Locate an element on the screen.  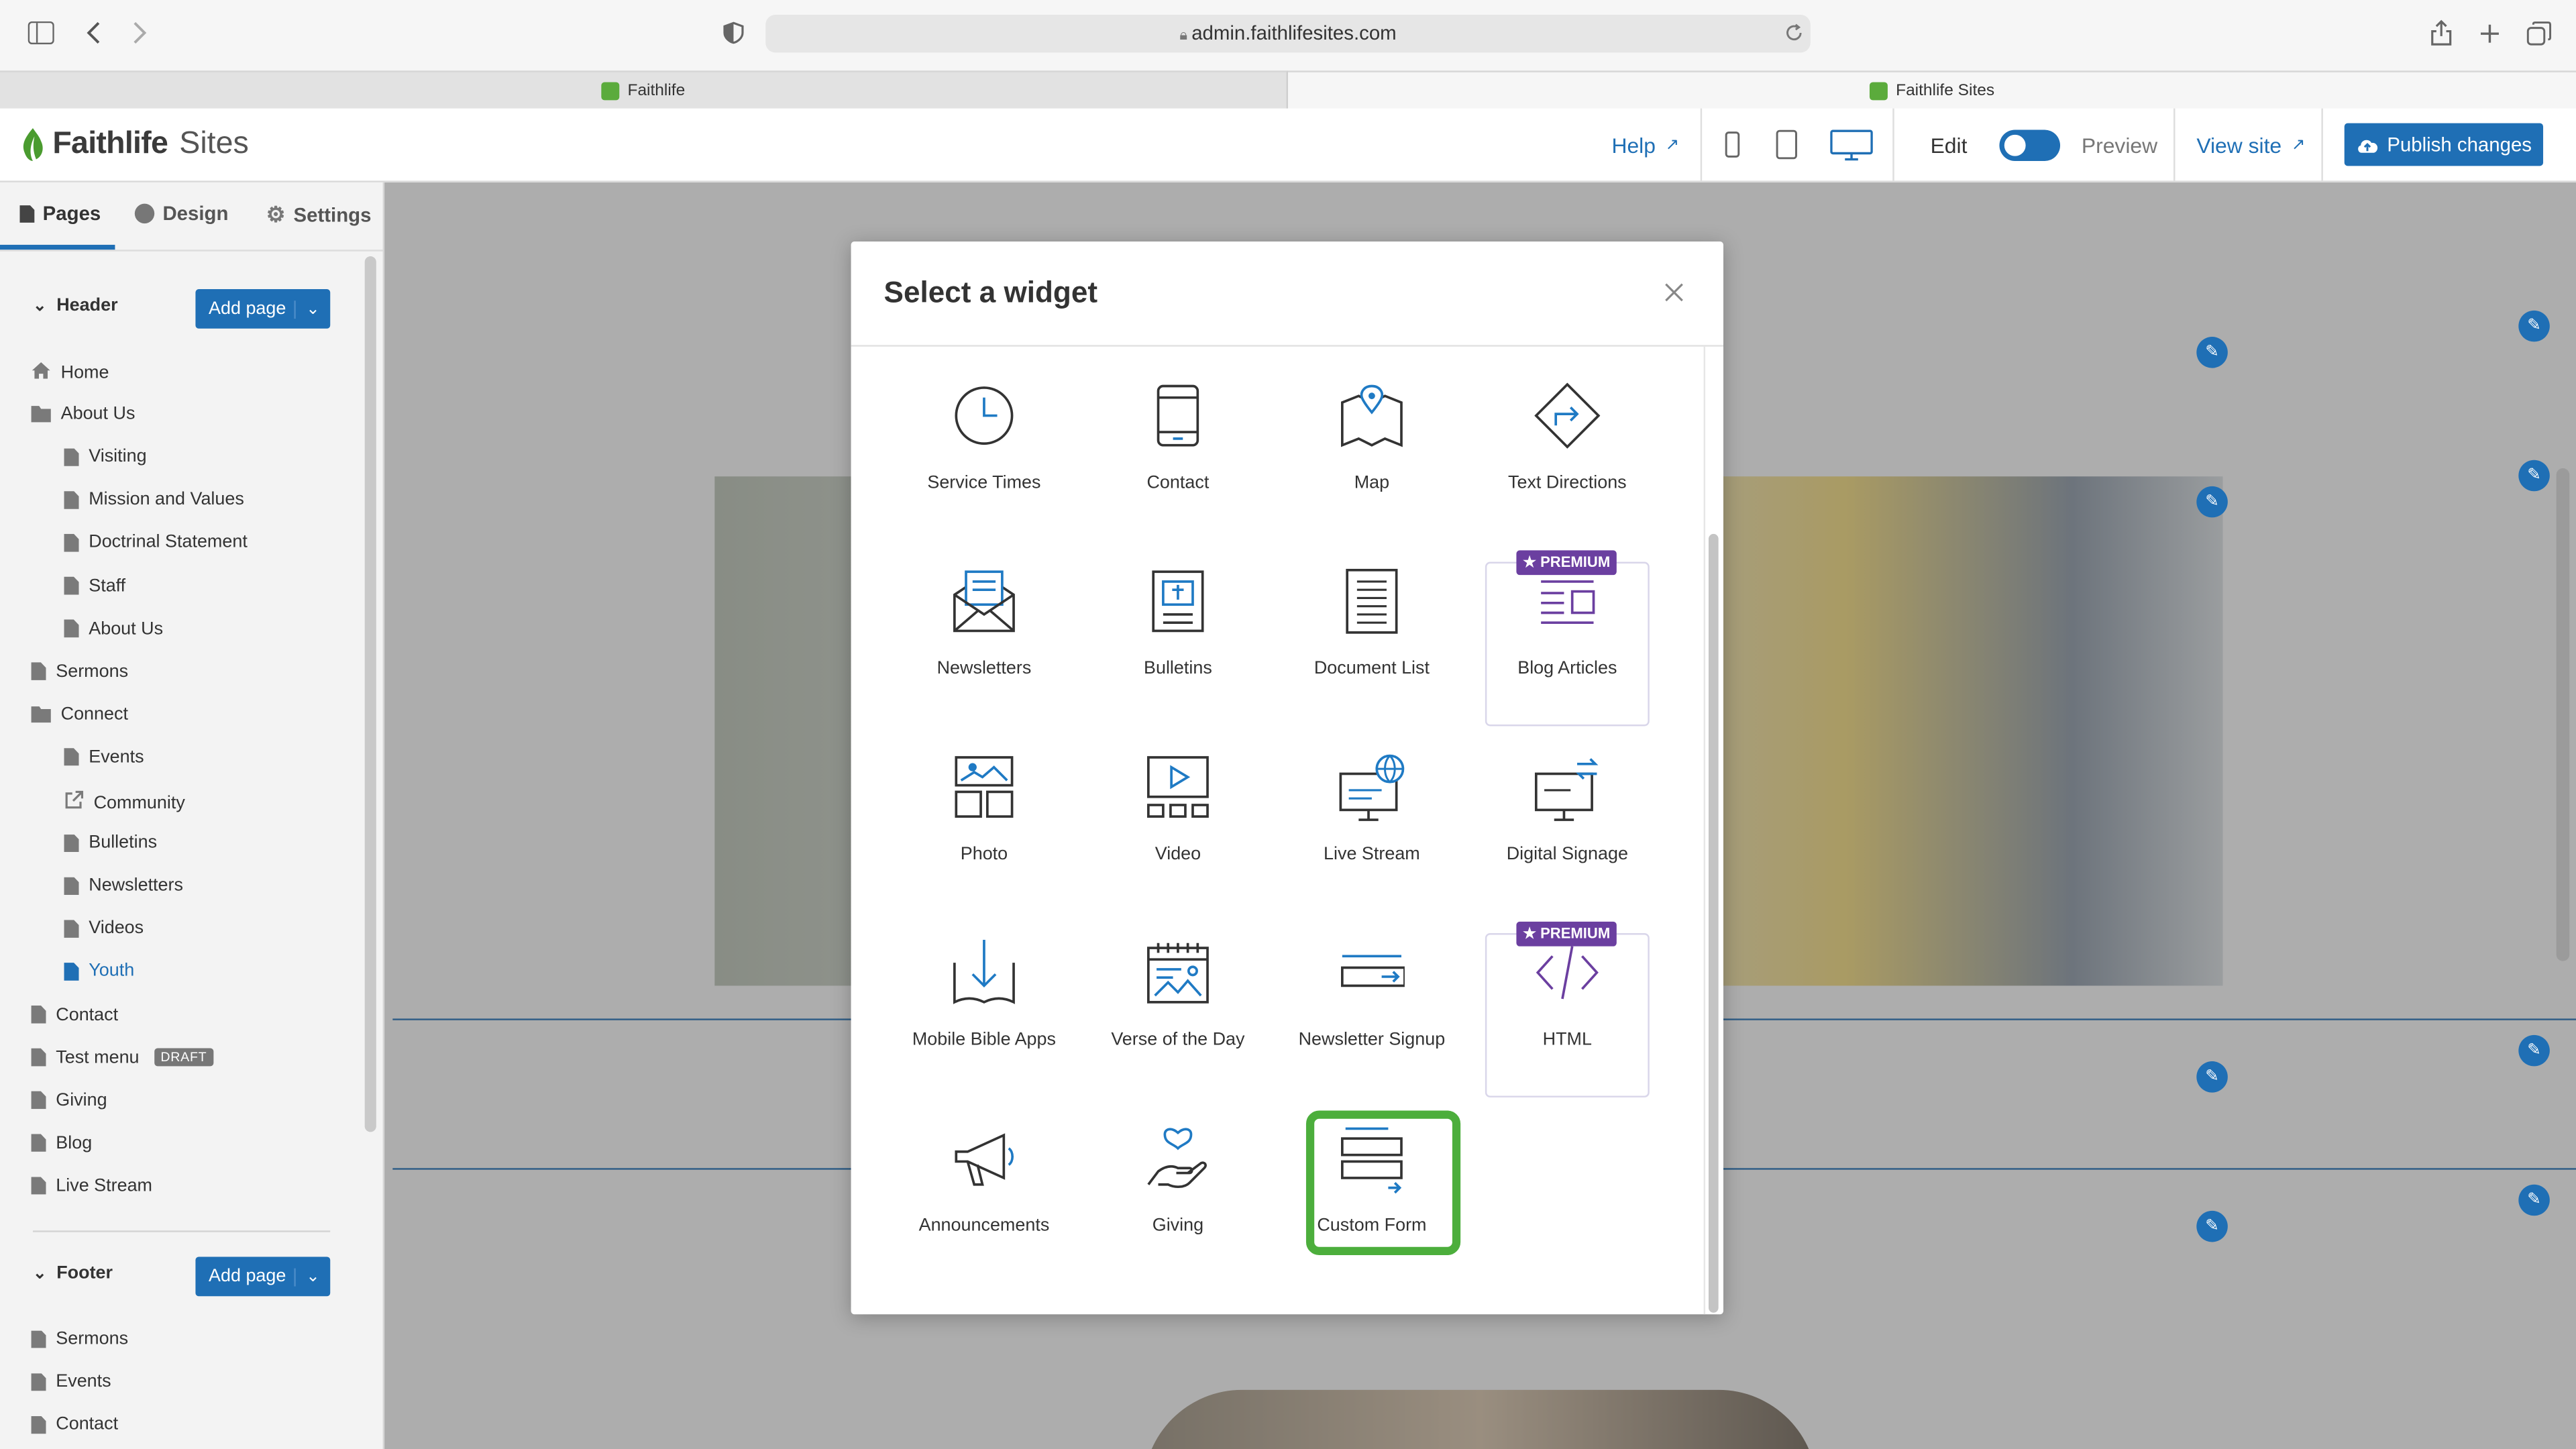
sidebar-item-label: Contact is located at coordinates (87, 1014).